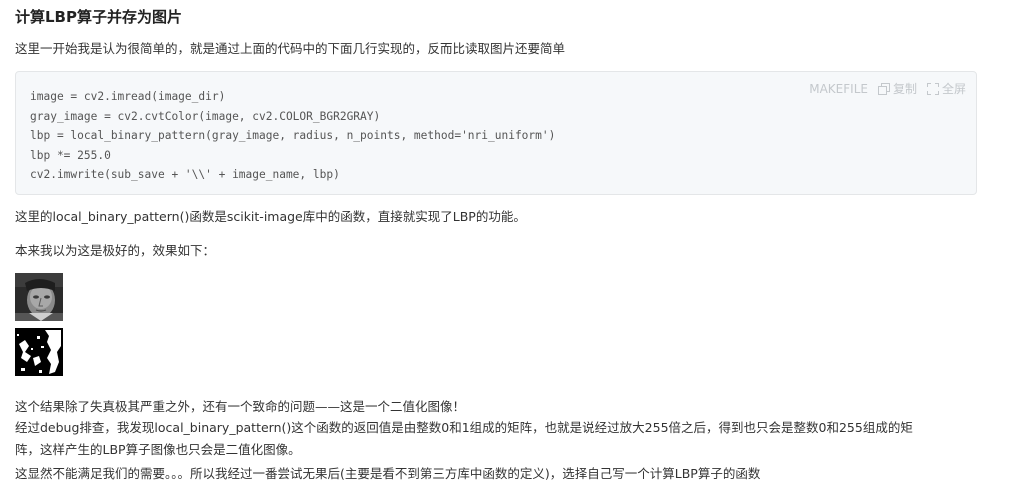  I want to click on fullscreen-label: 全屏, so click(953, 89).